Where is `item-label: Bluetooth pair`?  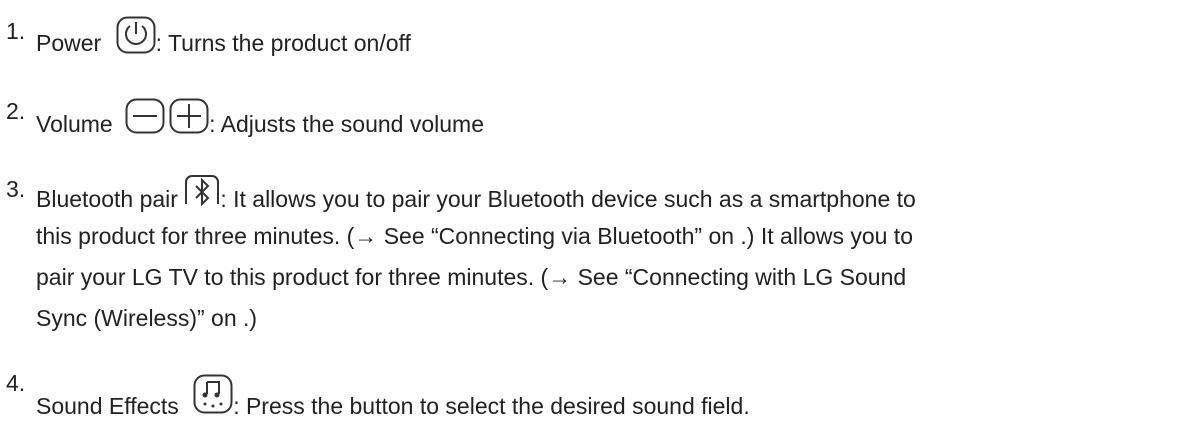
item-label: Bluetooth pair is located at coordinates (107, 199).